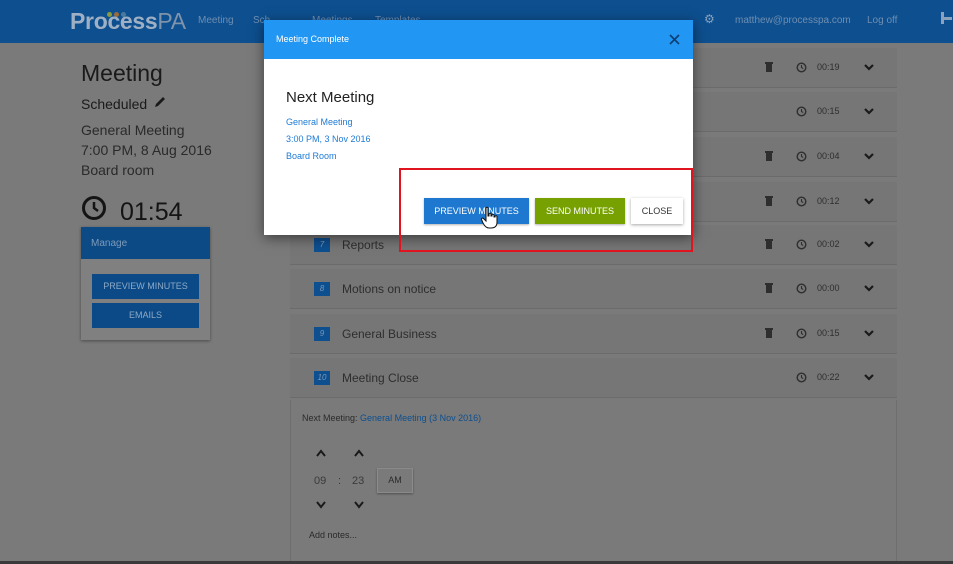 The height and width of the screenshot is (564, 953). Describe the element at coordinates (593, 334) in the screenshot. I see `agenda-row: 9 General Business 00:15` at that location.